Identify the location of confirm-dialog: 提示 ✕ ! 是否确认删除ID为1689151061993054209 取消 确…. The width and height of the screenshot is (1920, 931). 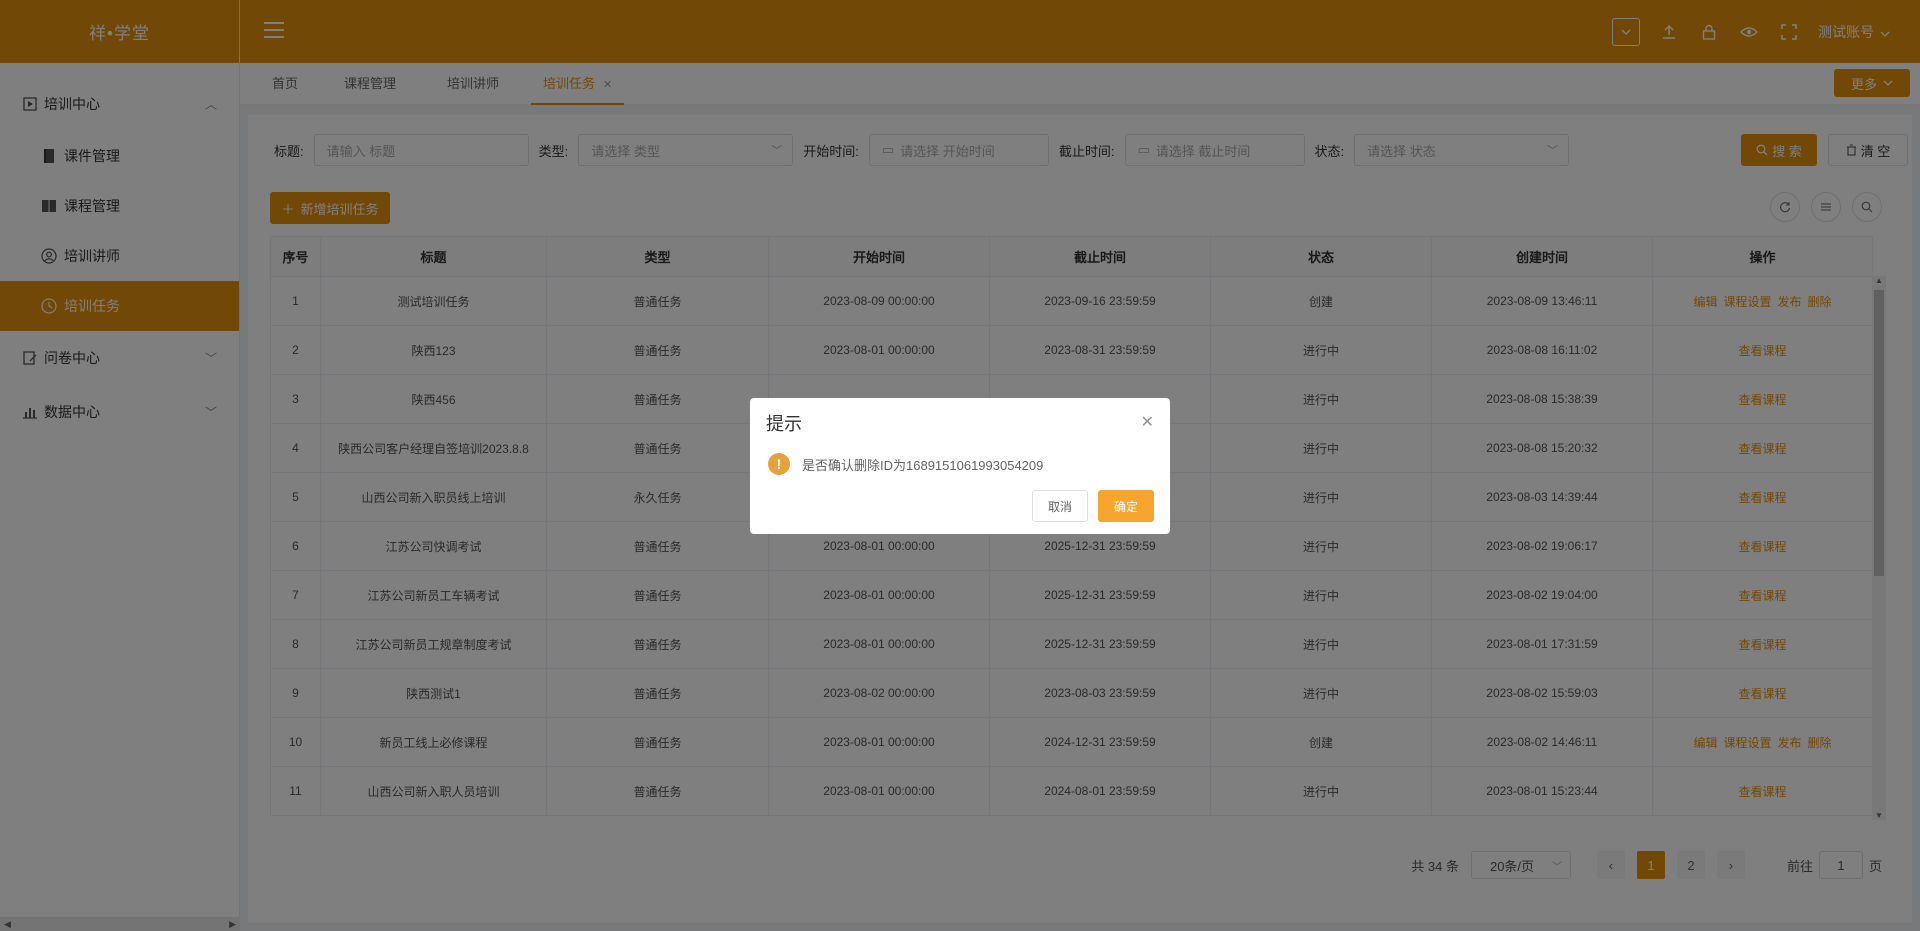
(960, 466).